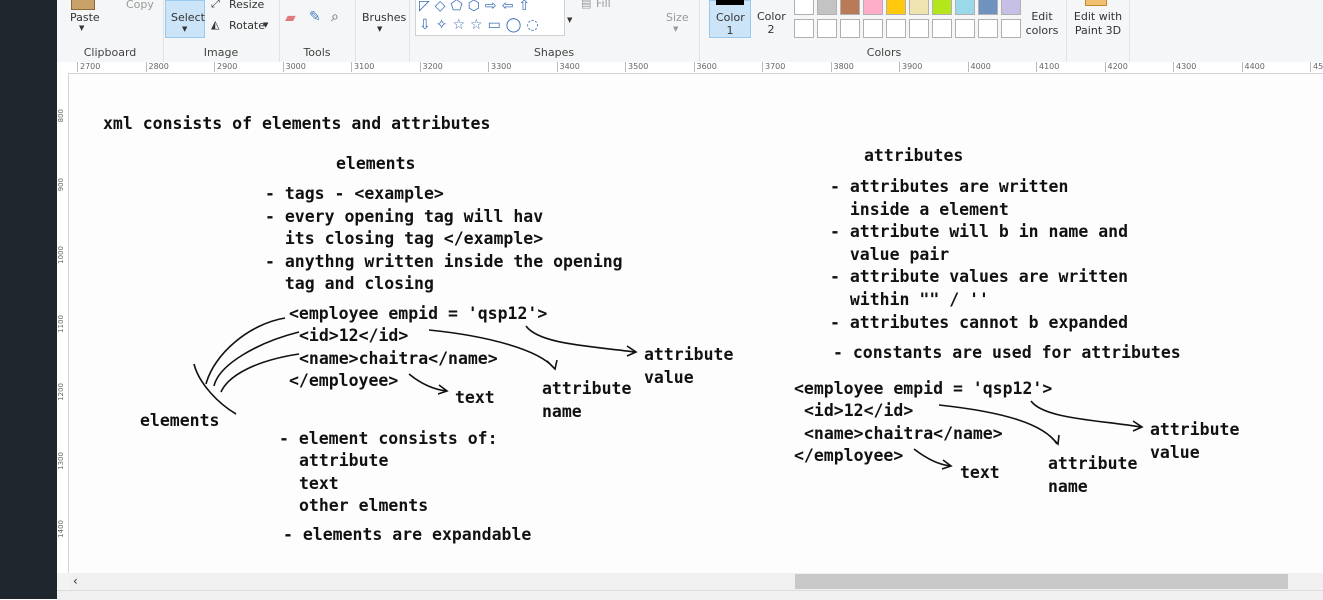 The height and width of the screenshot is (600, 1323). I want to click on ruler-tick-label: 900, so click(61, 184).